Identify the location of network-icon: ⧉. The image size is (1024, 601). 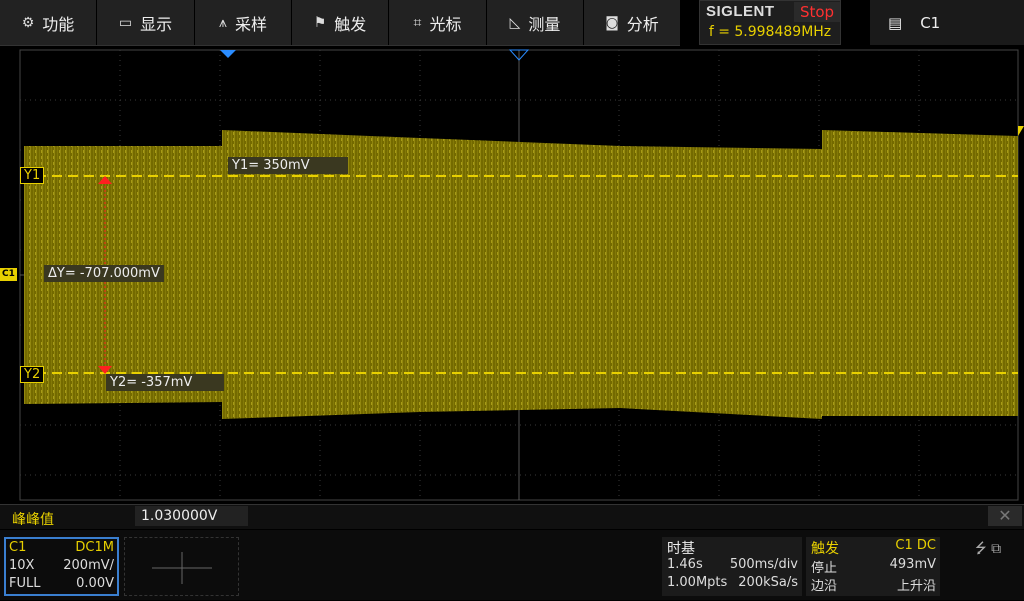
(996, 549).